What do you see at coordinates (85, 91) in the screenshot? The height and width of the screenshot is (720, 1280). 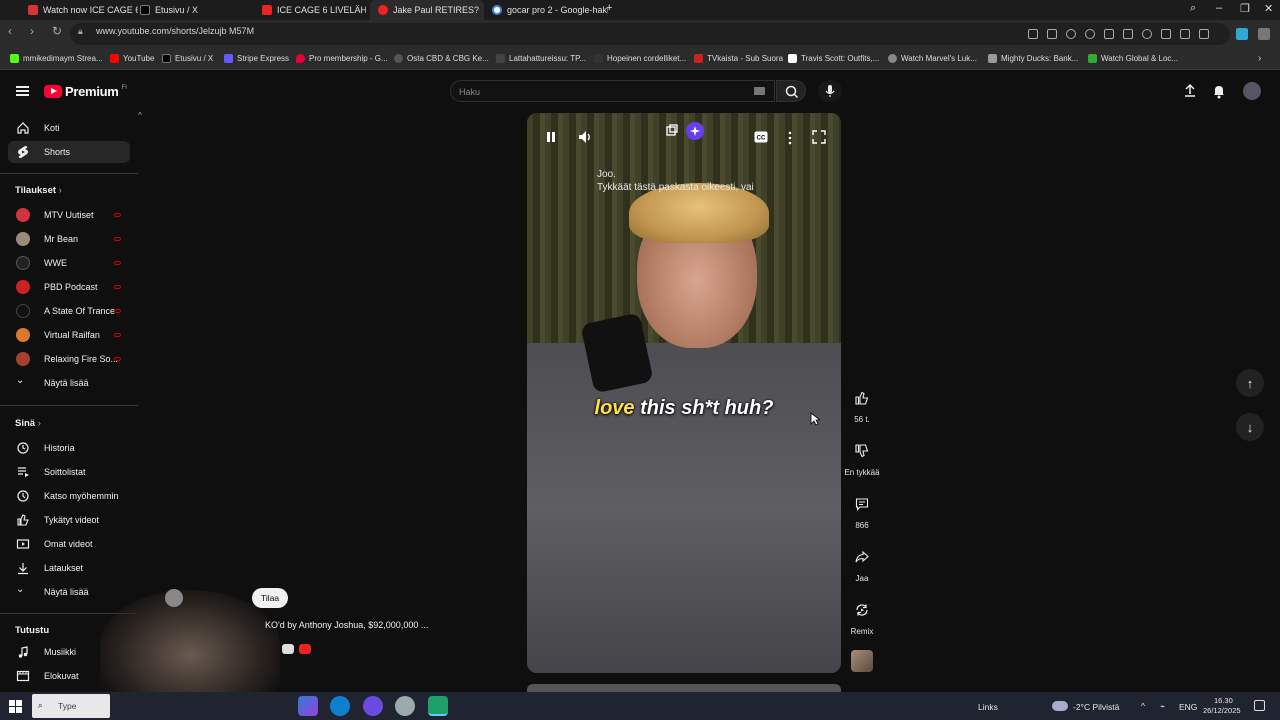 I see `youtube-premium-logo: Premium FI` at bounding box center [85, 91].